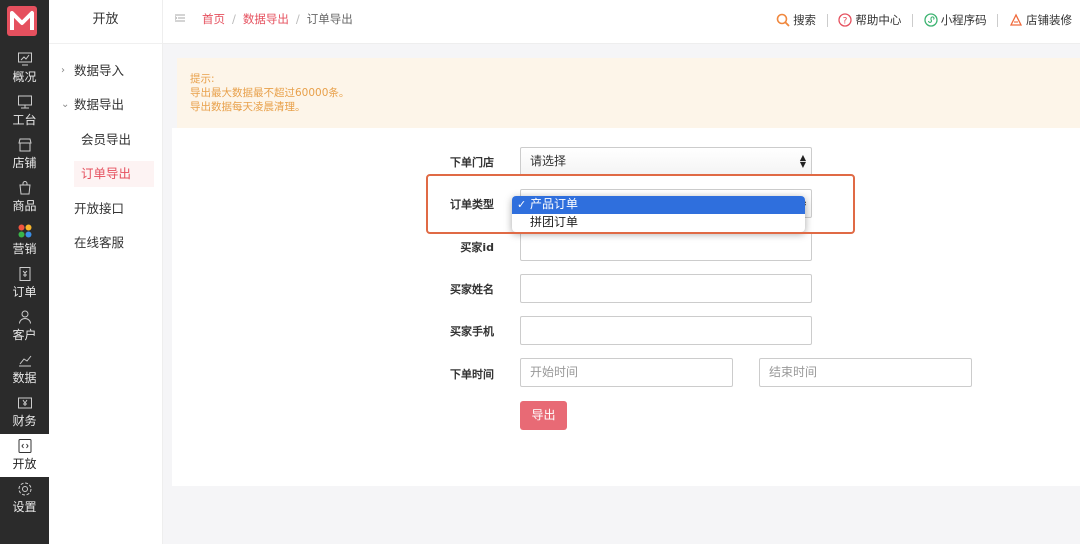 The image size is (1080, 544). What do you see at coordinates (24, 231) in the screenshot?
I see `colorful-grid-icon` at bounding box center [24, 231].